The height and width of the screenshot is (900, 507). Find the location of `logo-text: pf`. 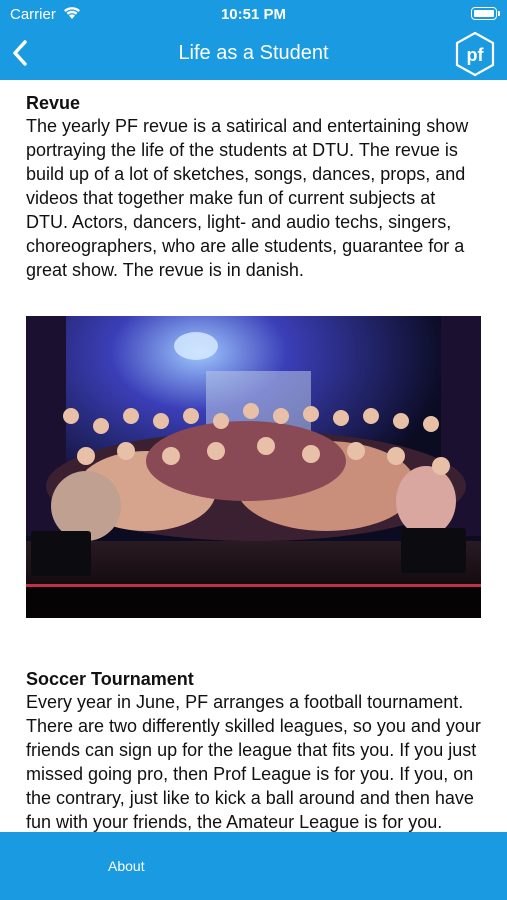

logo-text: pf is located at coordinates (476, 55).